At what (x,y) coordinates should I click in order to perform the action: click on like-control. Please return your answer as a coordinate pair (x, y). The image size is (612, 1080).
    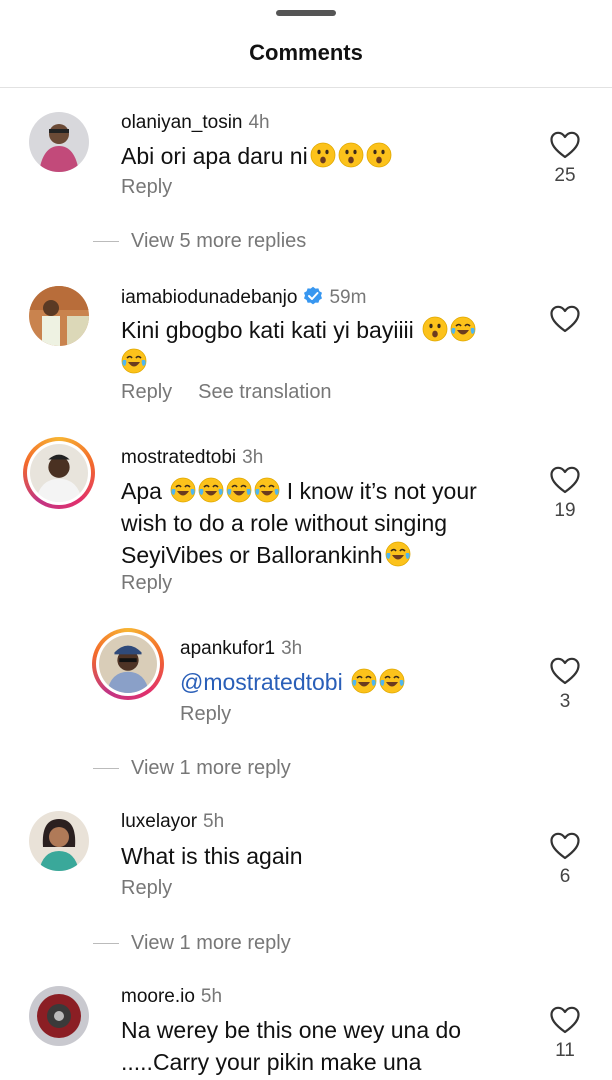
    Looking at the image, I should click on (565, 319).